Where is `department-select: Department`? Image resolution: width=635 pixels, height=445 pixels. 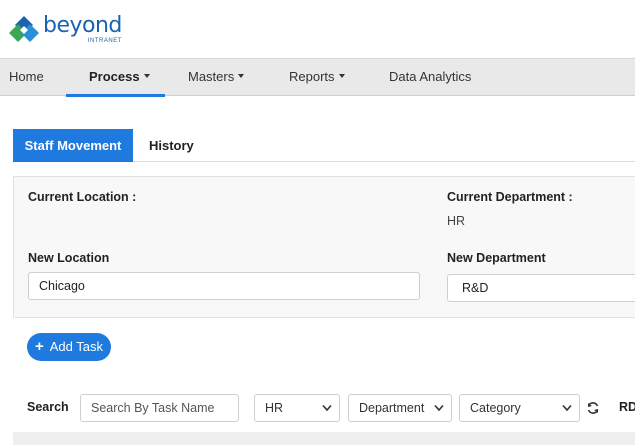 department-select: Department is located at coordinates (400, 408).